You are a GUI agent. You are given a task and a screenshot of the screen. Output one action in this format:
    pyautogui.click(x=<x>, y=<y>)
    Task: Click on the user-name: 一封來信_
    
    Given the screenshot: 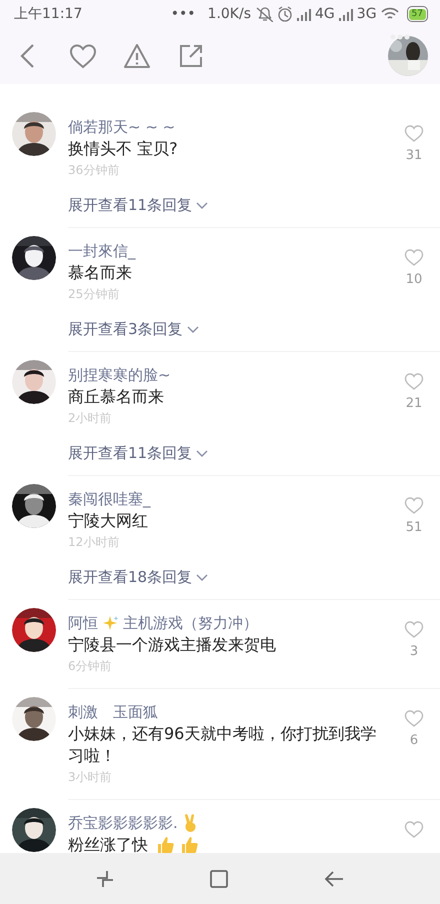 What is the action you would take?
    pyautogui.click(x=102, y=251)
    